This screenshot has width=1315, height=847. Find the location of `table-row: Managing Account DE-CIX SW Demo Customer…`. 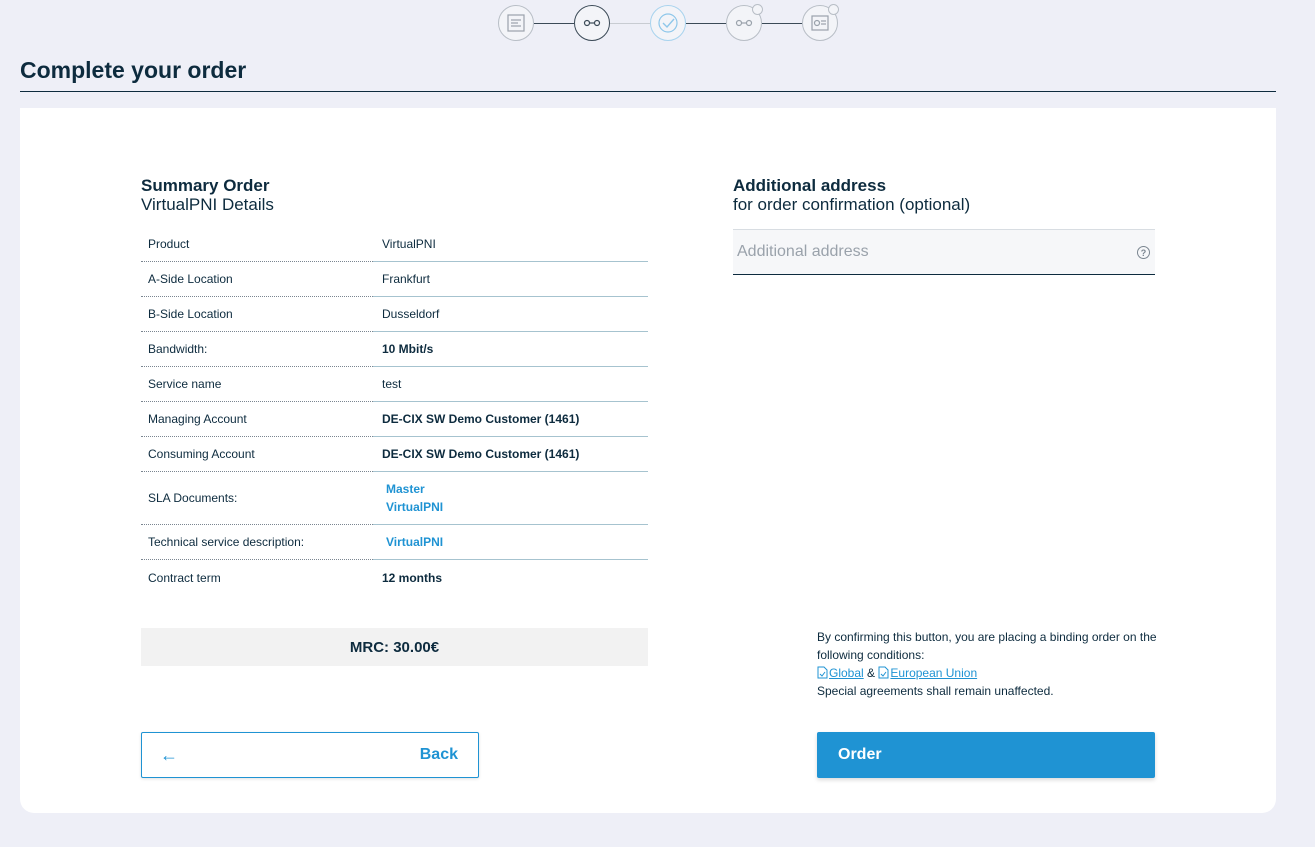

table-row: Managing Account DE-CIX SW Demo Customer… is located at coordinates (394, 419).